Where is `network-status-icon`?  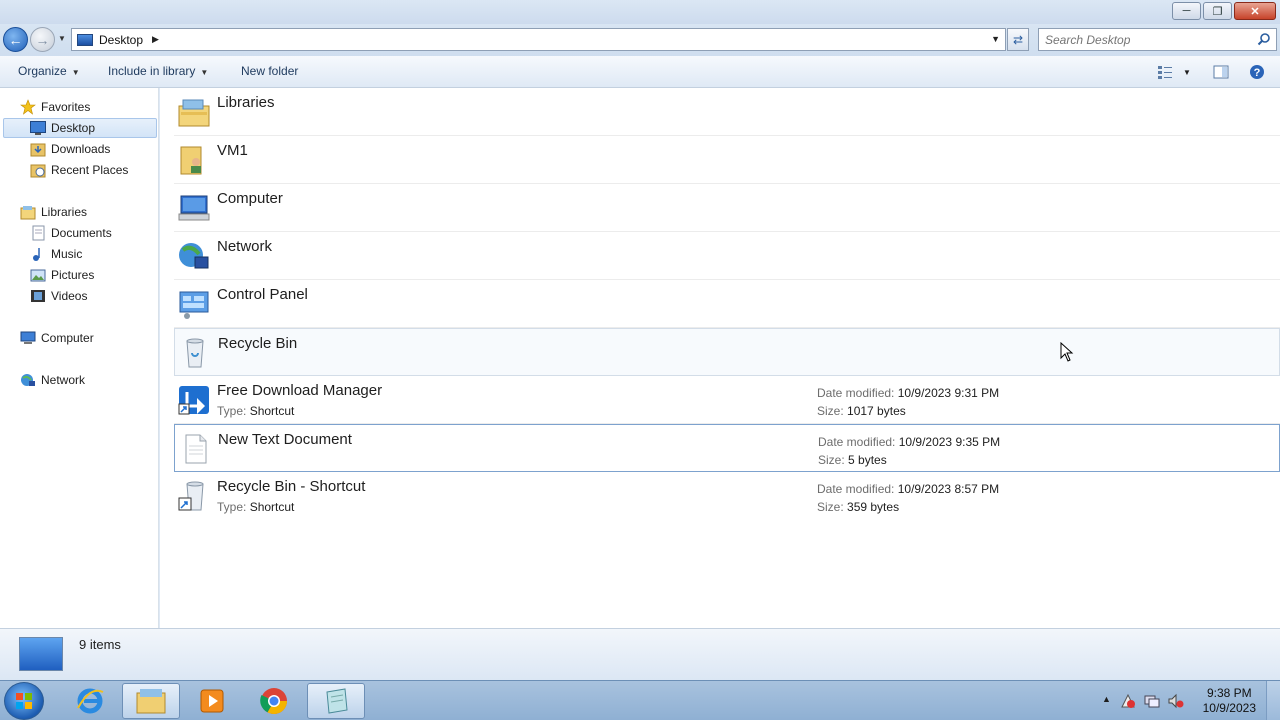 network-status-icon is located at coordinates (1152, 701).